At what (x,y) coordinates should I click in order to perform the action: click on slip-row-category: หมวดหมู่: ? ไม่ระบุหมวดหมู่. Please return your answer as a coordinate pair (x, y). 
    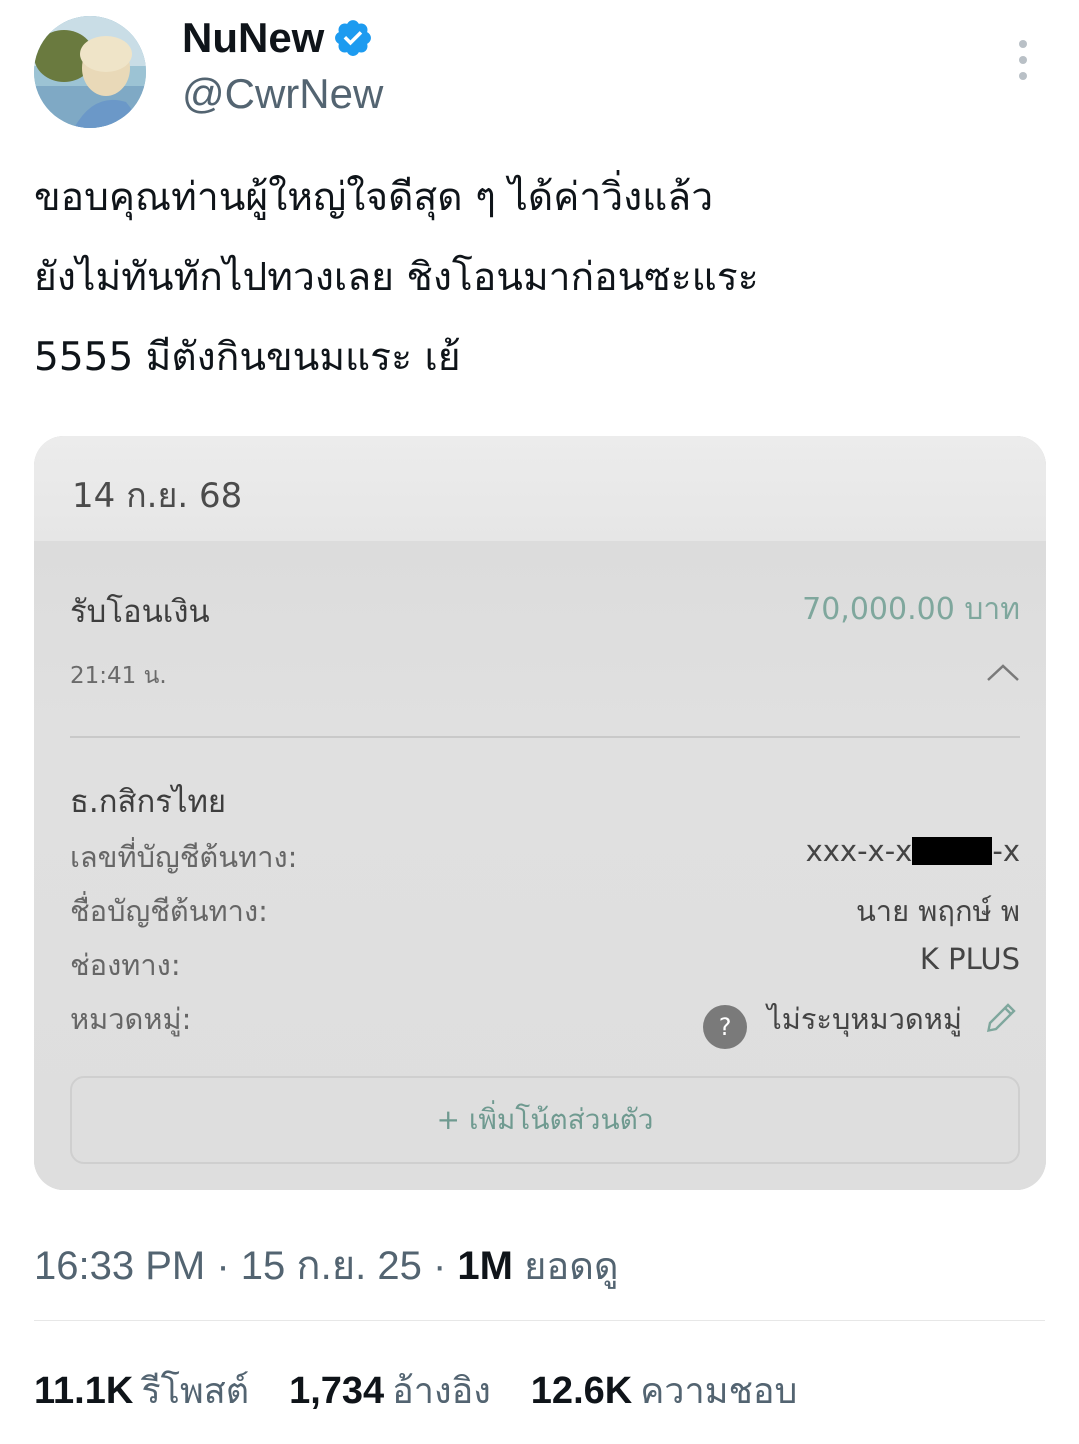
    Looking at the image, I should click on (545, 1022).